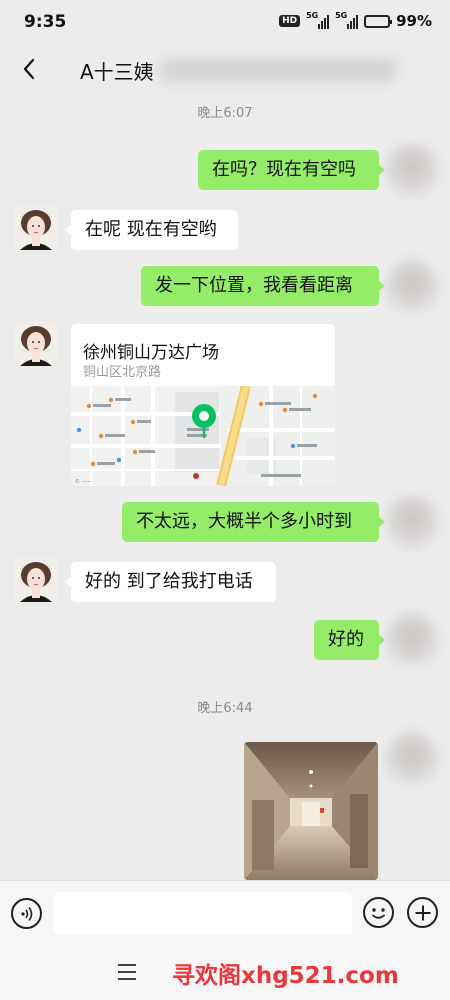  I want to click on message-input, so click(203, 913).